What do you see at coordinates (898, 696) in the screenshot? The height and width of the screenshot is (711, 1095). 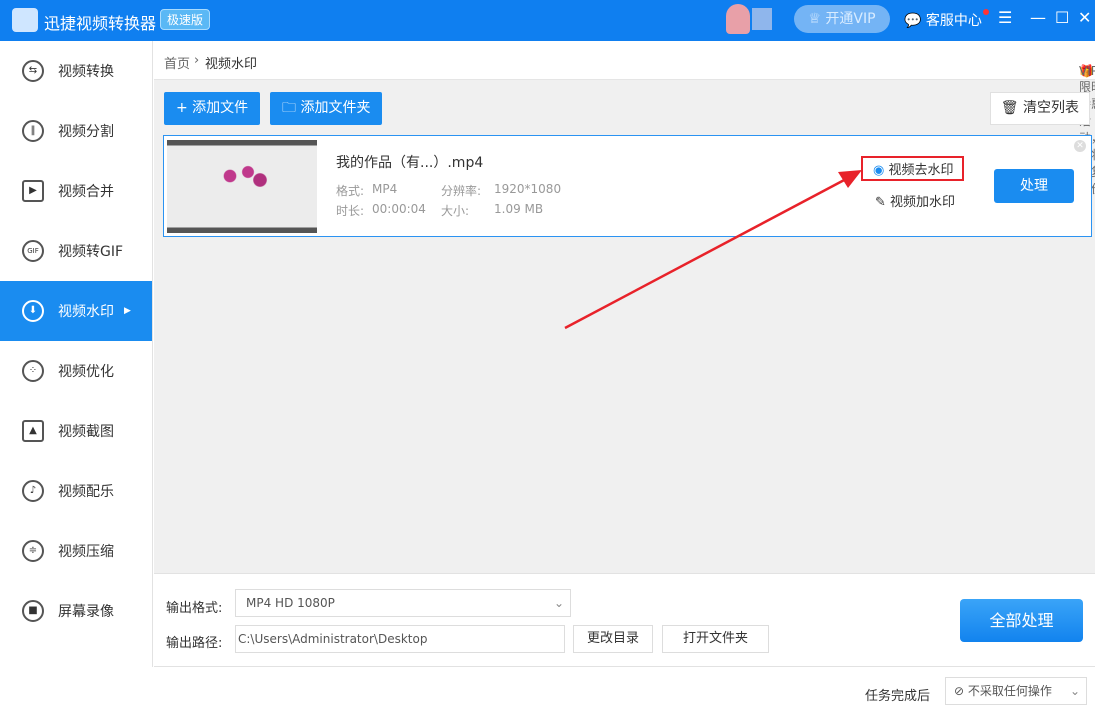 I see `after-task-label: 任务完成后` at bounding box center [898, 696].